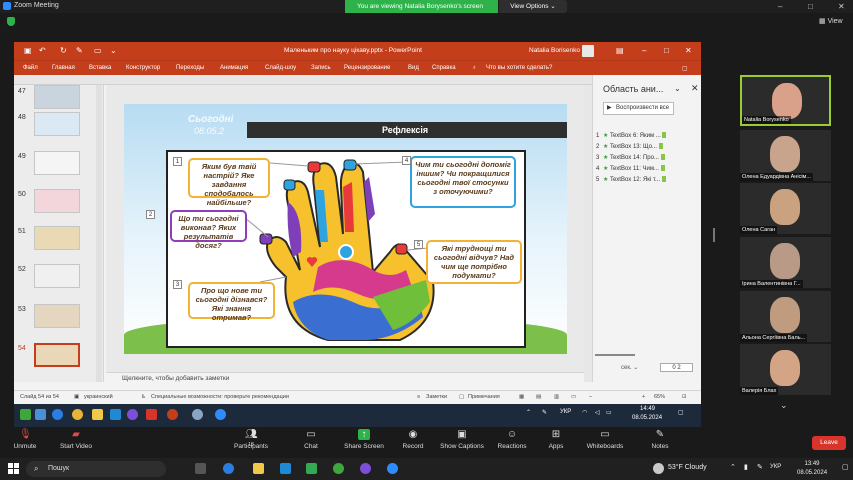 Image resolution: width=853 pixels, height=480 pixels. What do you see at coordinates (345, 377) in the screenshot?
I see `notes-pane: Щелкните, чтобы добавить заметки` at bounding box center [345, 377].